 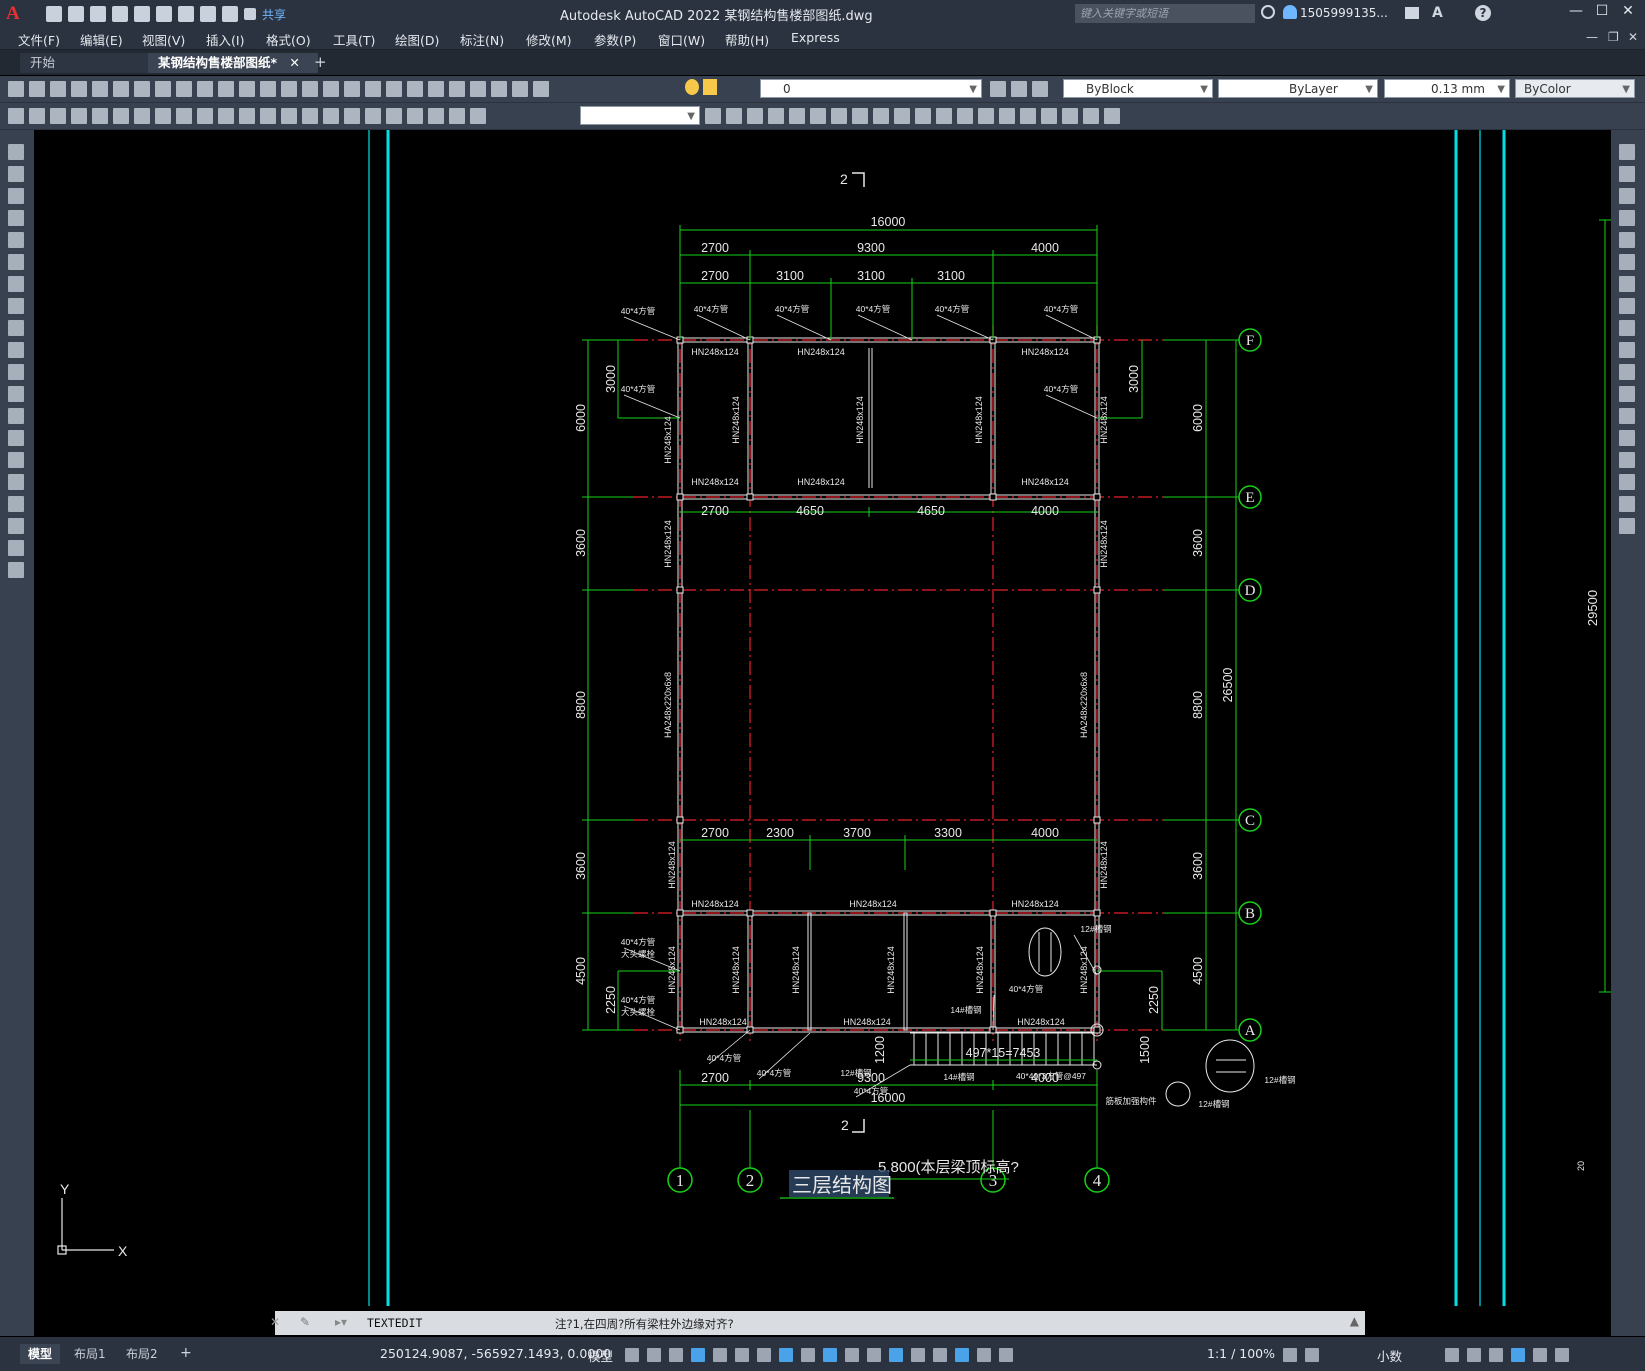 What do you see at coordinates (19, 14) in the screenshot?
I see `autocad-logo-icon: A` at bounding box center [19, 14].